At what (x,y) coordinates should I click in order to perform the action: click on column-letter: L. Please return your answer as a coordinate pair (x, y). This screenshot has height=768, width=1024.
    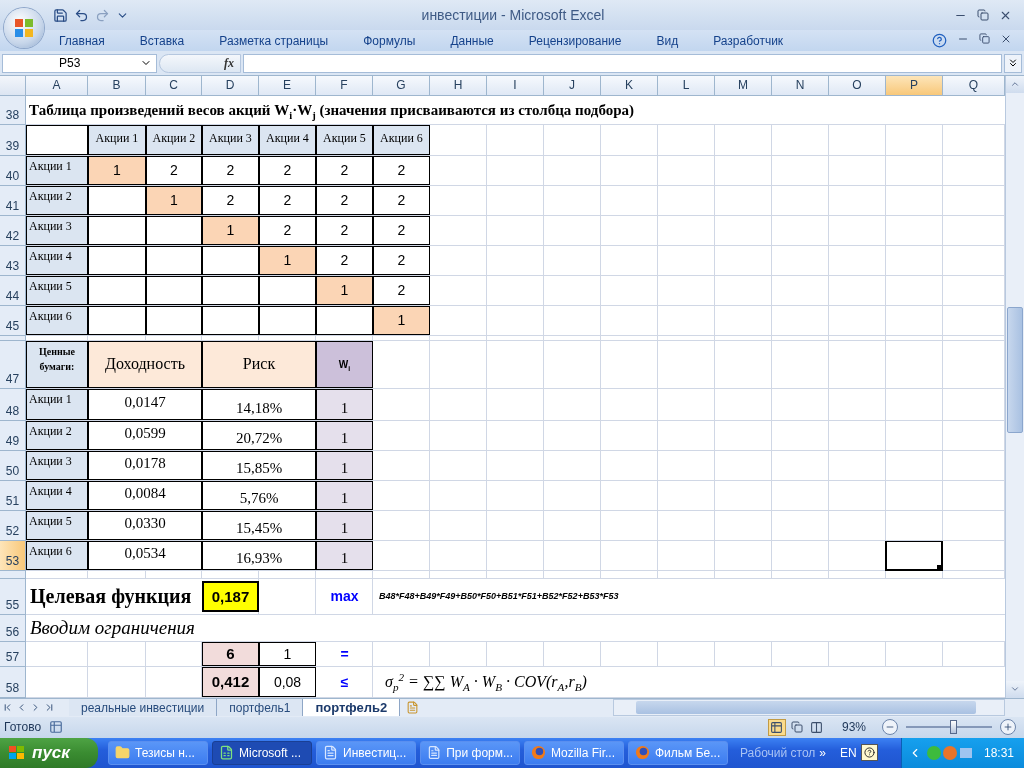
    Looking at the image, I should click on (686, 85).